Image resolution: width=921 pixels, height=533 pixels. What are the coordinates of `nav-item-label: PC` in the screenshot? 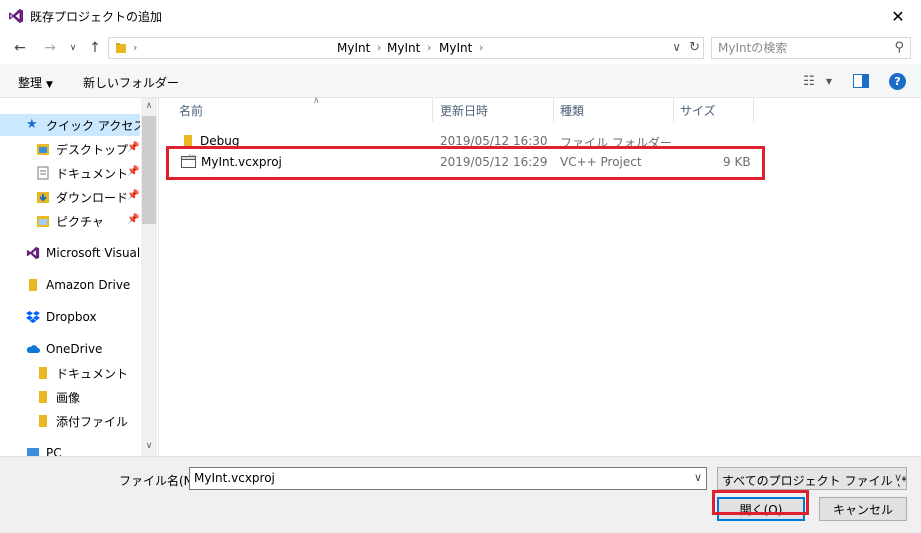 It's located at (54, 451).